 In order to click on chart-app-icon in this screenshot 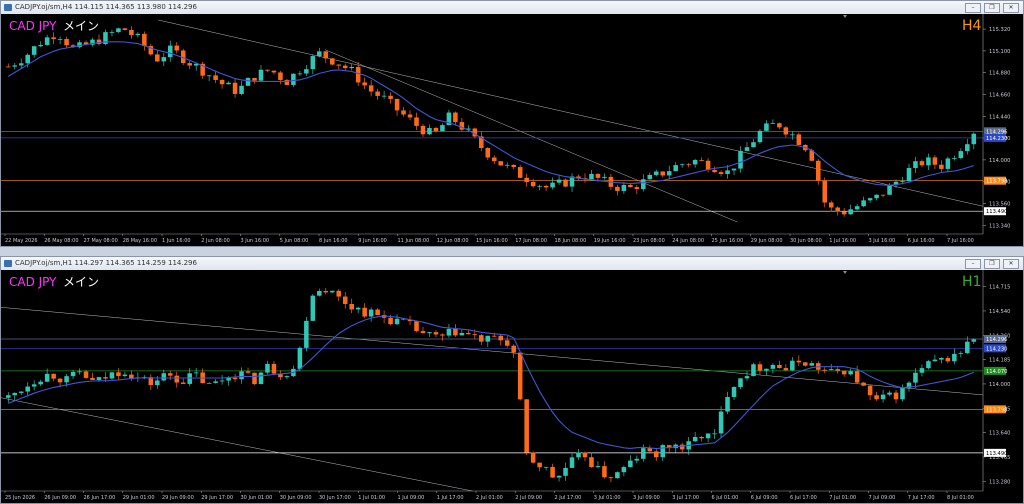, I will do `click(8, 263)`.